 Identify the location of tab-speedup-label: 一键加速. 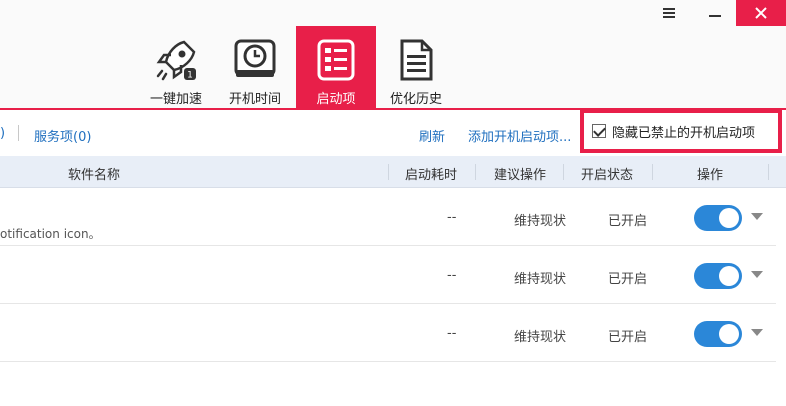
(175, 99).